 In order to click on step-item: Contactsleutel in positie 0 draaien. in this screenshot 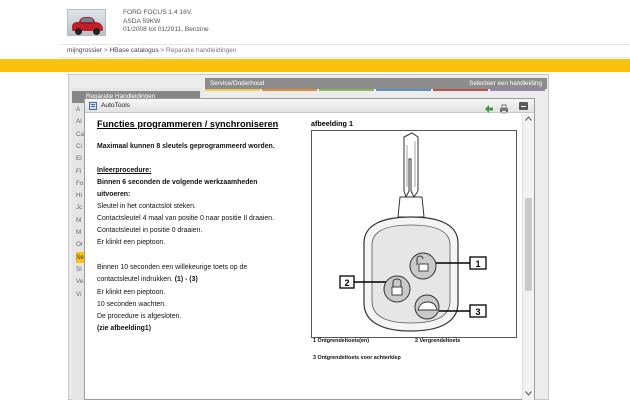, I will do `click(150, 230)`.